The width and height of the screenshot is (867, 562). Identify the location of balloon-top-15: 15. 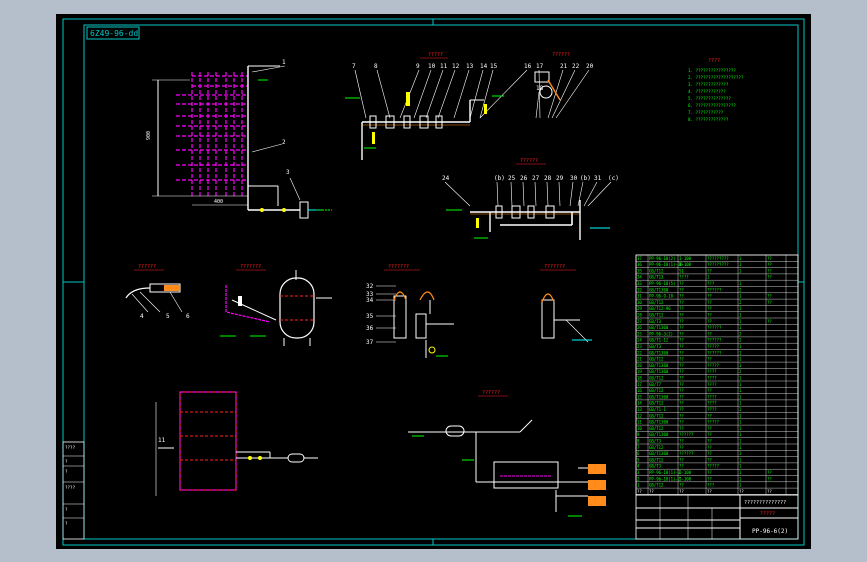
(494, 66).